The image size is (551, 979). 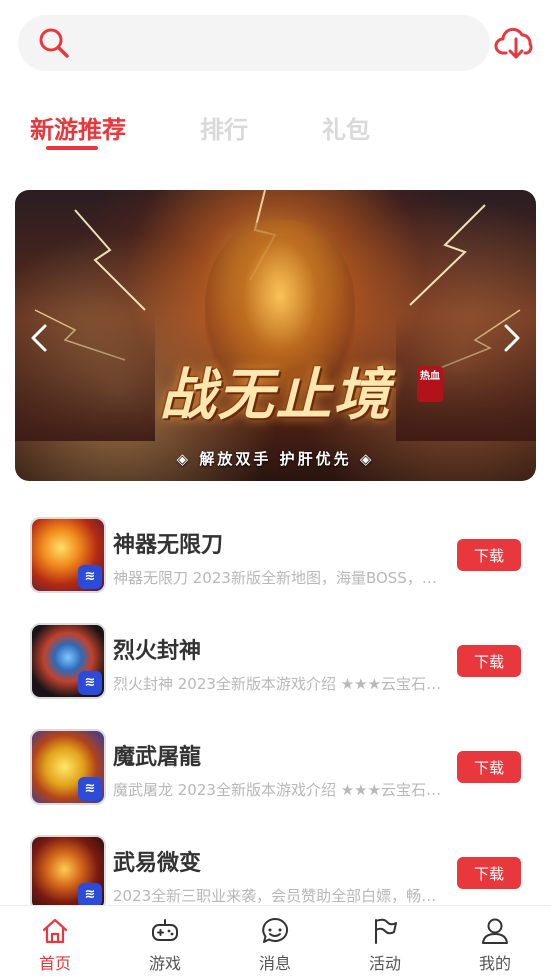 What do you see at coordinates (346, 127) in the screenshot?
I see `tab-gifts: 礼包` at bounding box center [346, 127].